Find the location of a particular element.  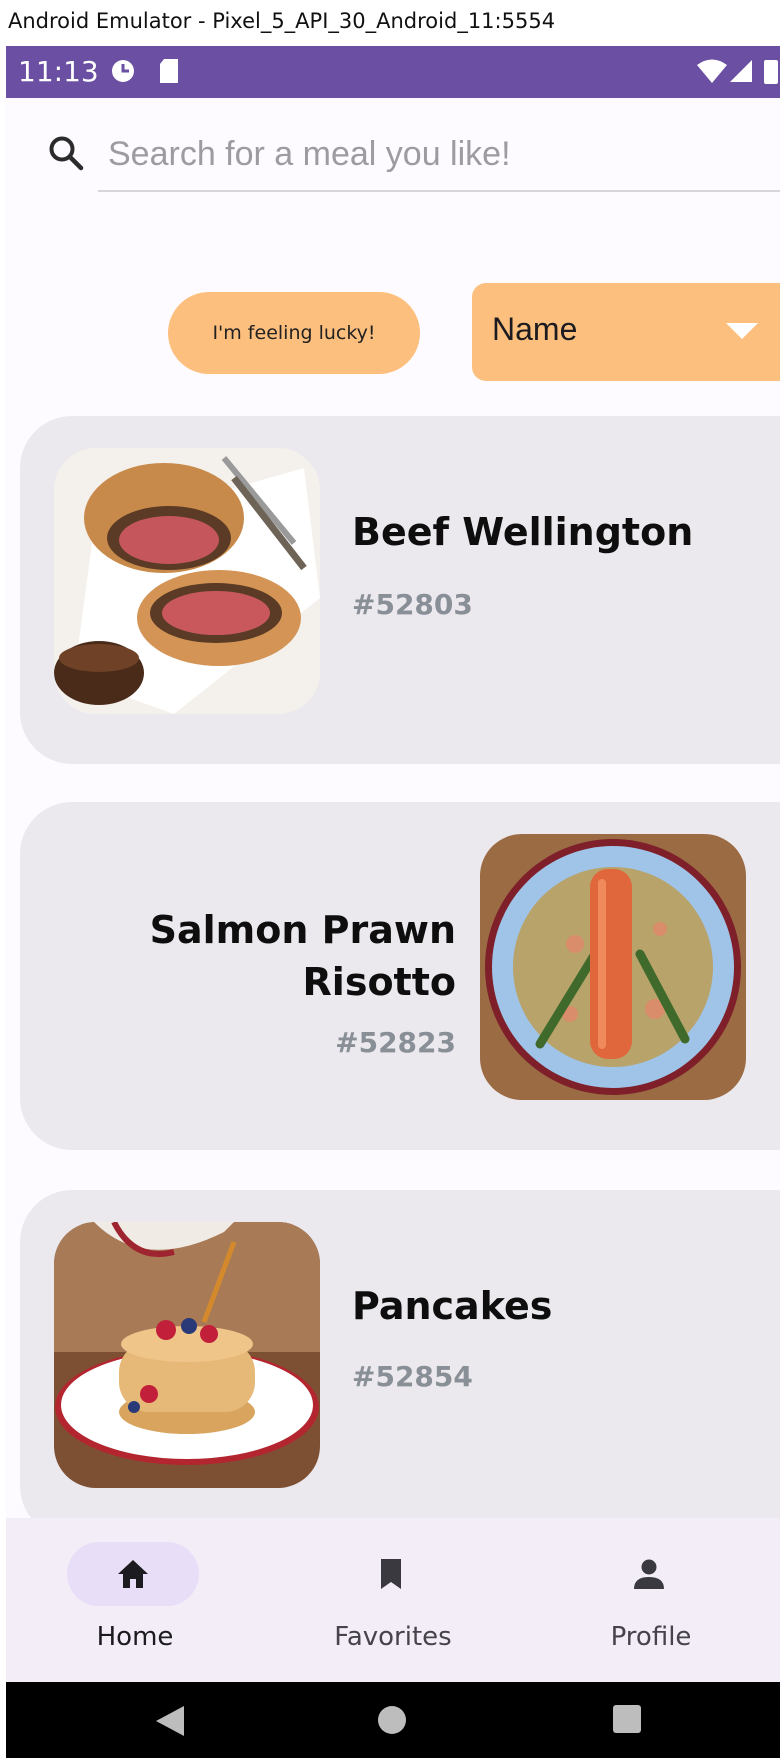

battery-icon is located at coordinates (771, 72).